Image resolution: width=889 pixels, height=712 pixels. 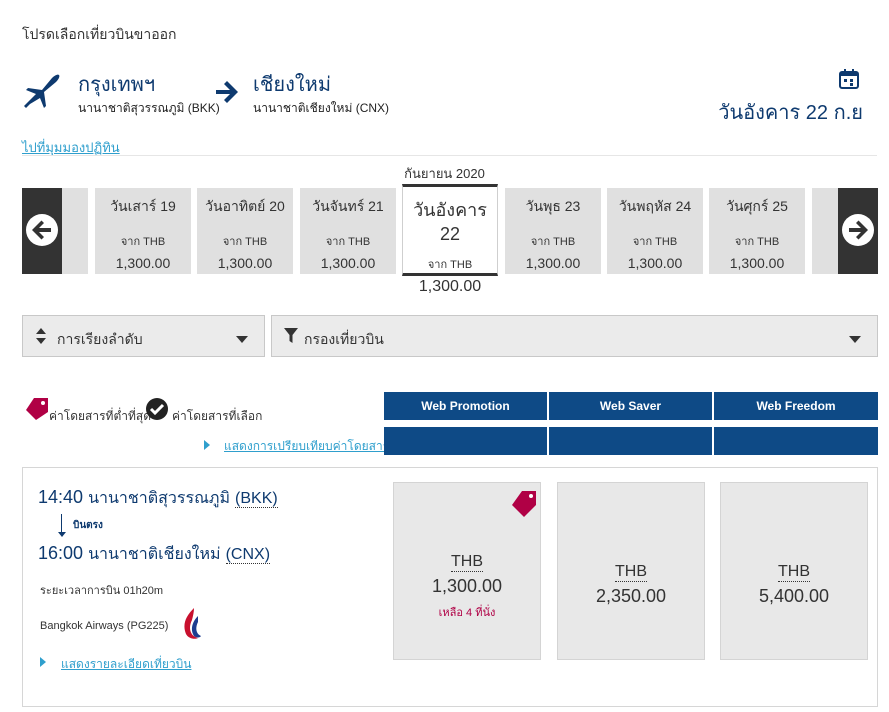 What do you see at coordinates (465, 406) in the screenshot?
I see `fare-family-promotion: Web Promotion` at bounding box center [465, 406].